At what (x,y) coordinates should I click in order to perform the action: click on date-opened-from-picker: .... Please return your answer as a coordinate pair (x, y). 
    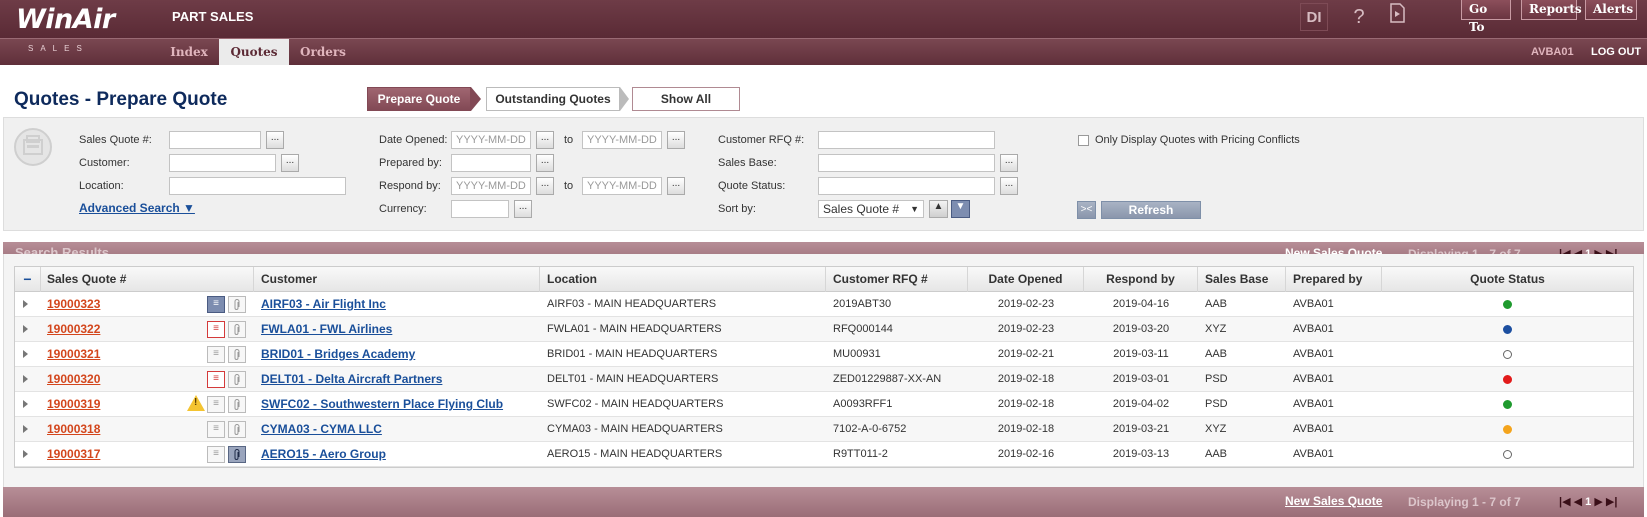
    Looking at the image, I should click on (545, 140).